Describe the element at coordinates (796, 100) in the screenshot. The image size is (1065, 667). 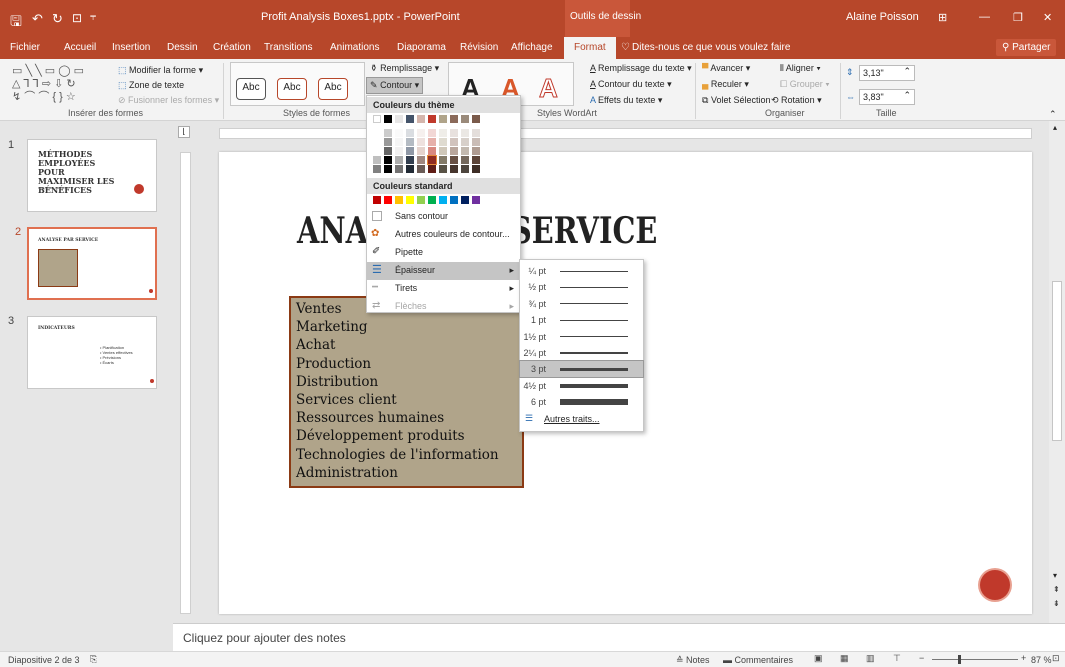
I see `rotate-button: ⟲ Rotation ▾` at that location.